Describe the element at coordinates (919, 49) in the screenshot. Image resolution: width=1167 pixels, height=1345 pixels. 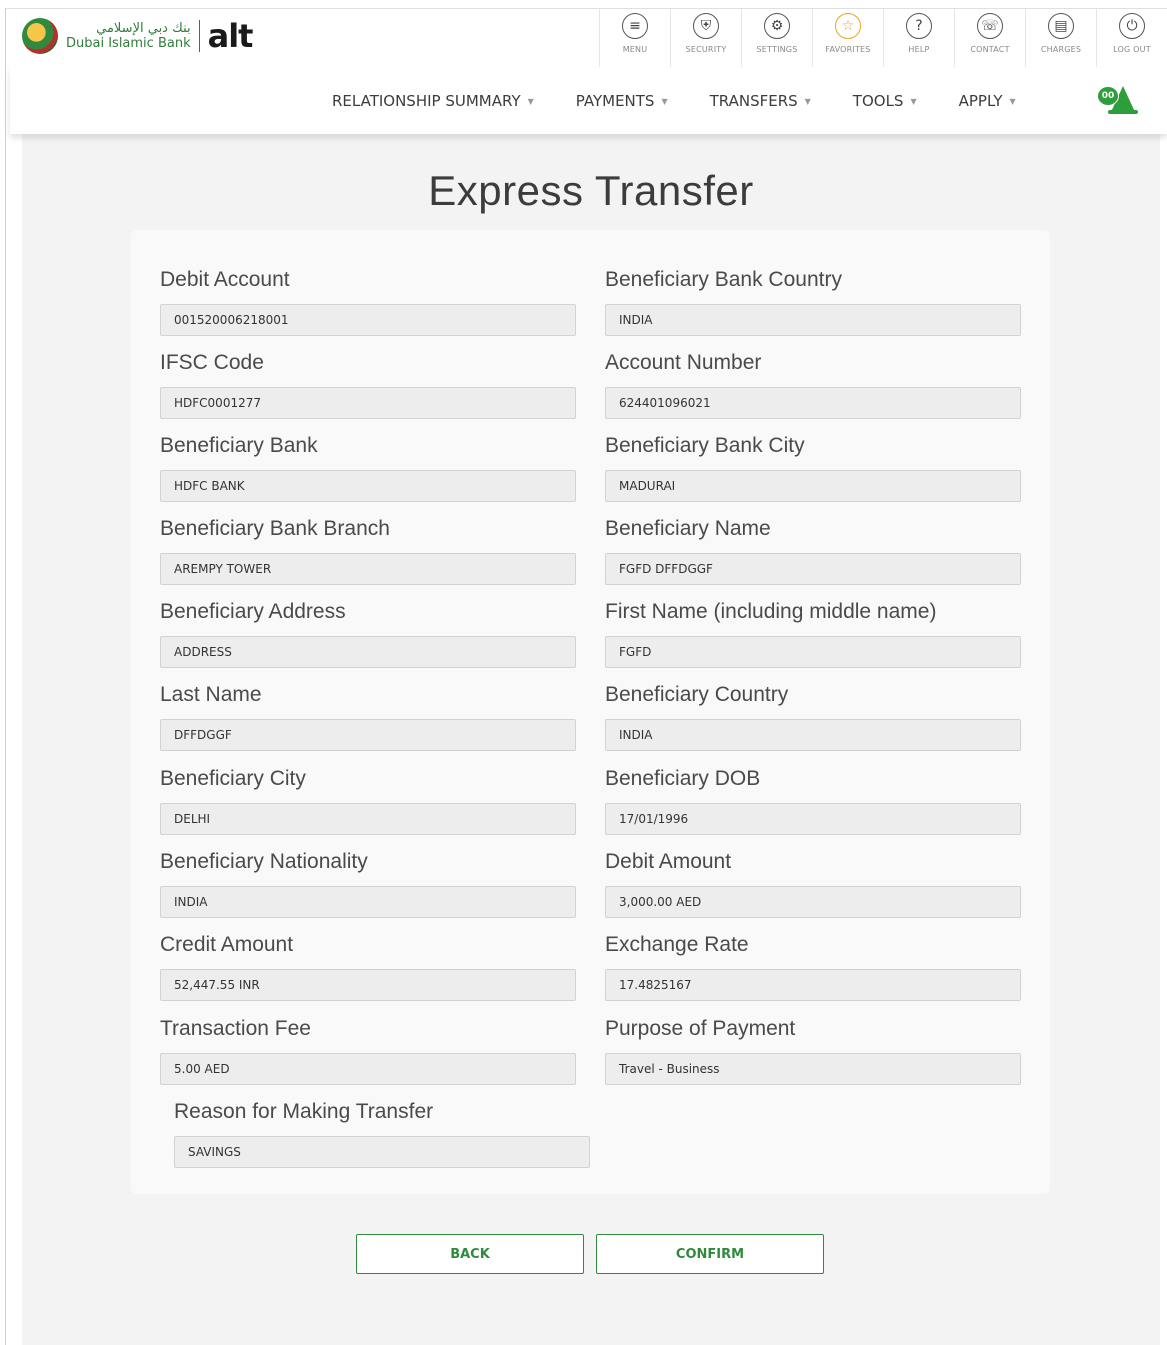
I see `help-label: HELP` at that location.